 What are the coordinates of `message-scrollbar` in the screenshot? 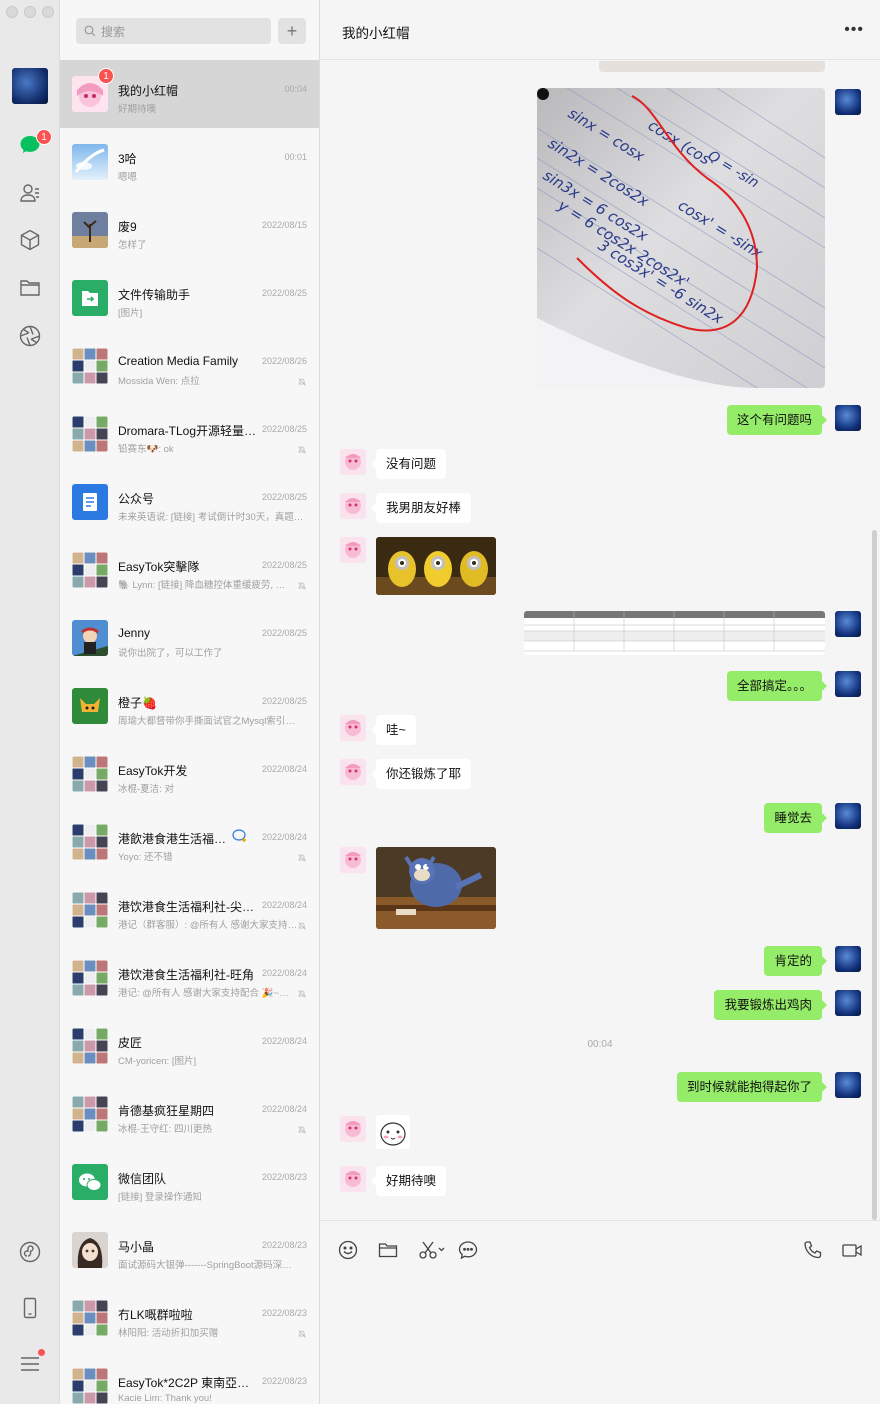 It's located at (874, 875).